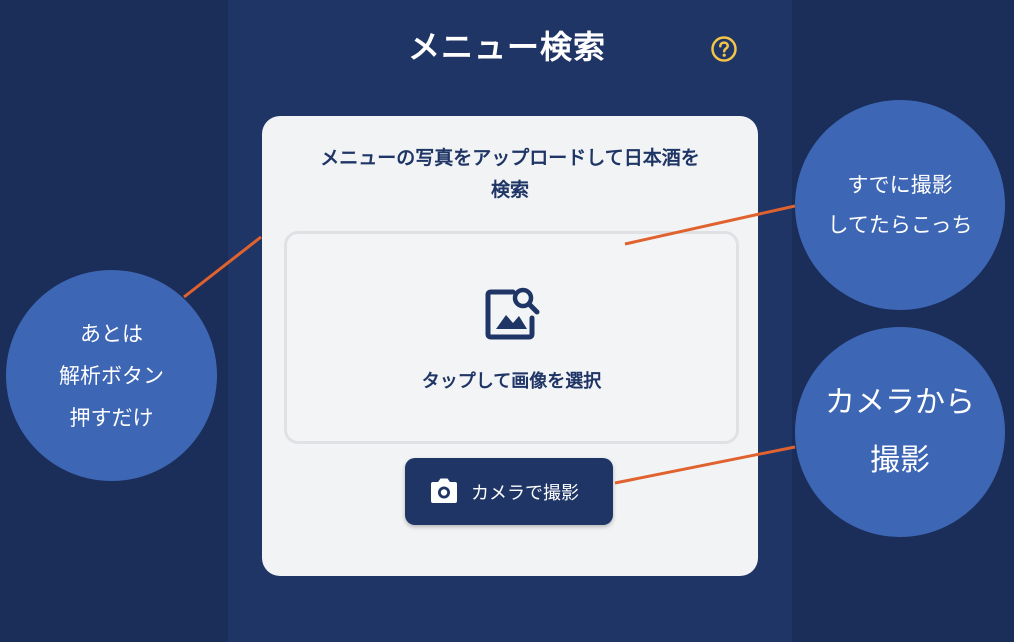 The image size is (1014, 642). What do you see at coordinates (444, 490) in the screenshot?
I see `camera-icon` at bounding box center [444, 490].